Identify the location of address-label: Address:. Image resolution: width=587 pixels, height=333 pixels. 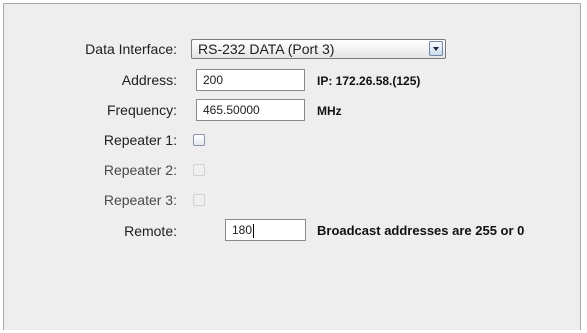
(149, 80).